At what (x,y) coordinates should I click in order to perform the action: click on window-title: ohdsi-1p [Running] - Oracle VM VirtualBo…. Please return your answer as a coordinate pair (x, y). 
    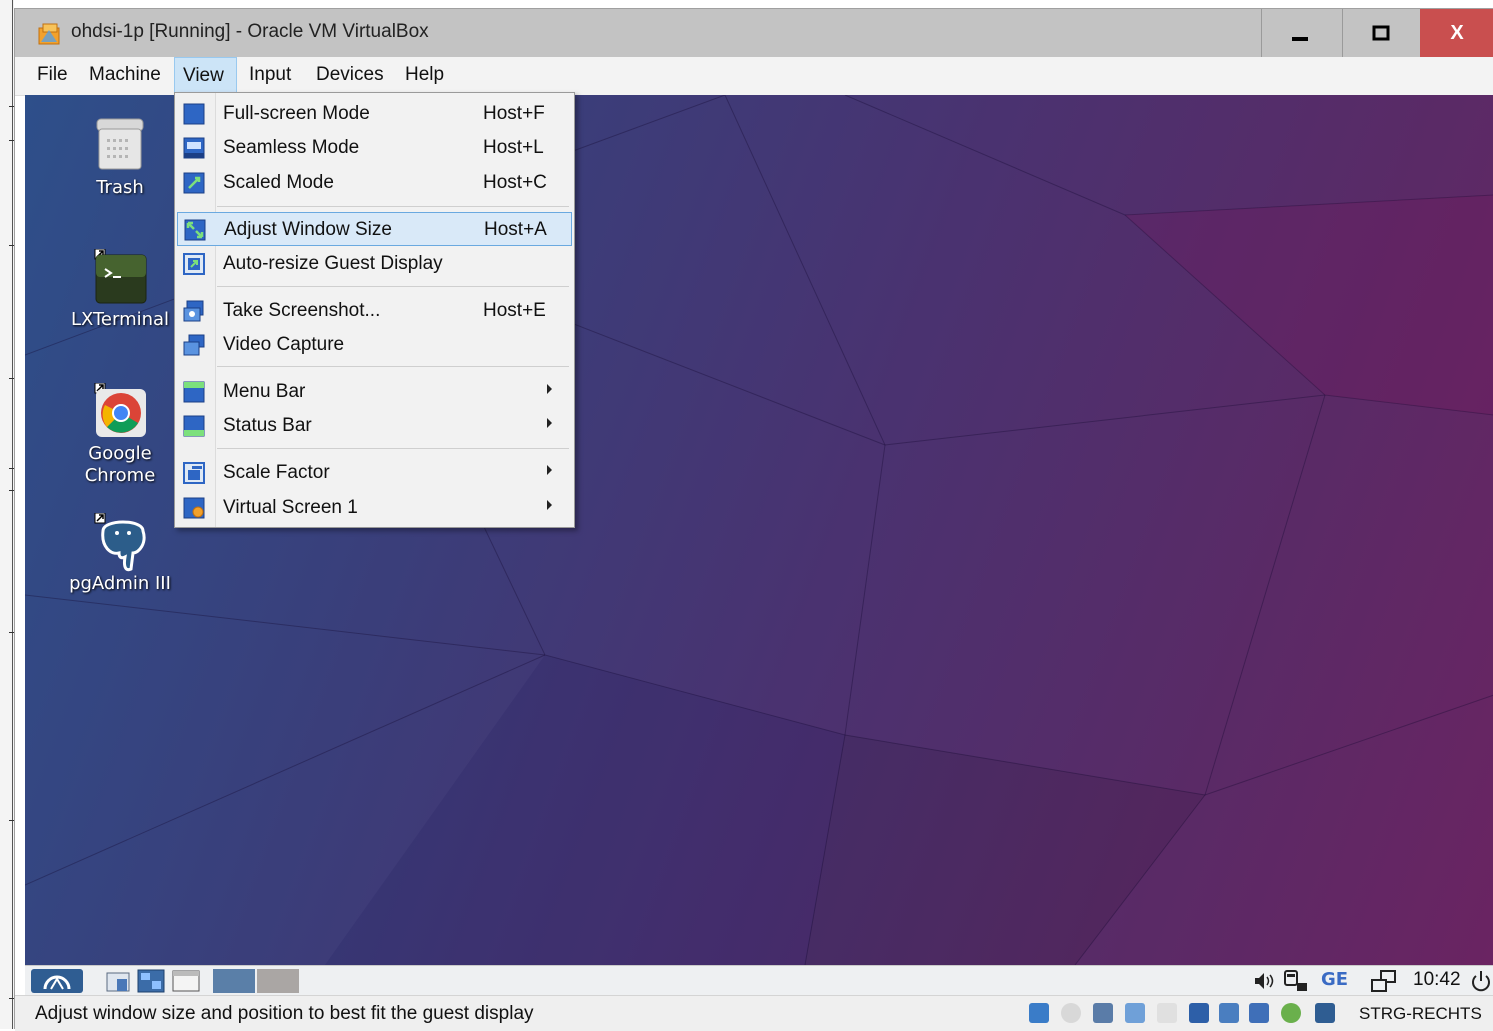
    Looking at the image, I should click on (250, 31).